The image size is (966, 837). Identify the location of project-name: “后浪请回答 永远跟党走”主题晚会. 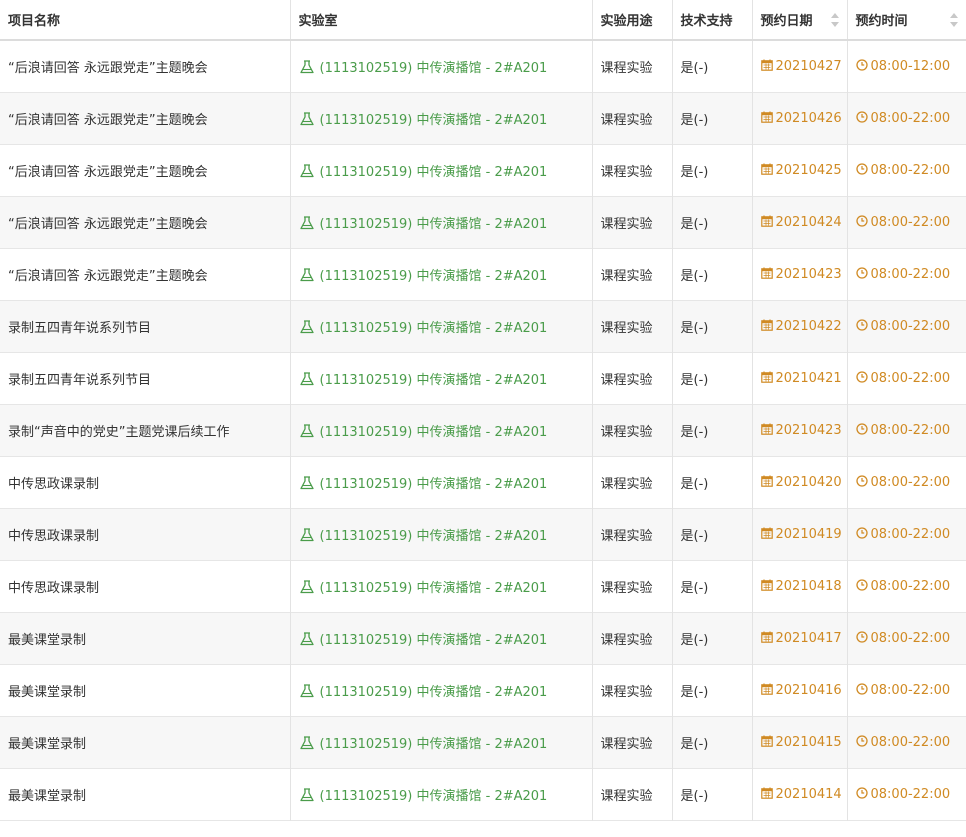
(108, 120).